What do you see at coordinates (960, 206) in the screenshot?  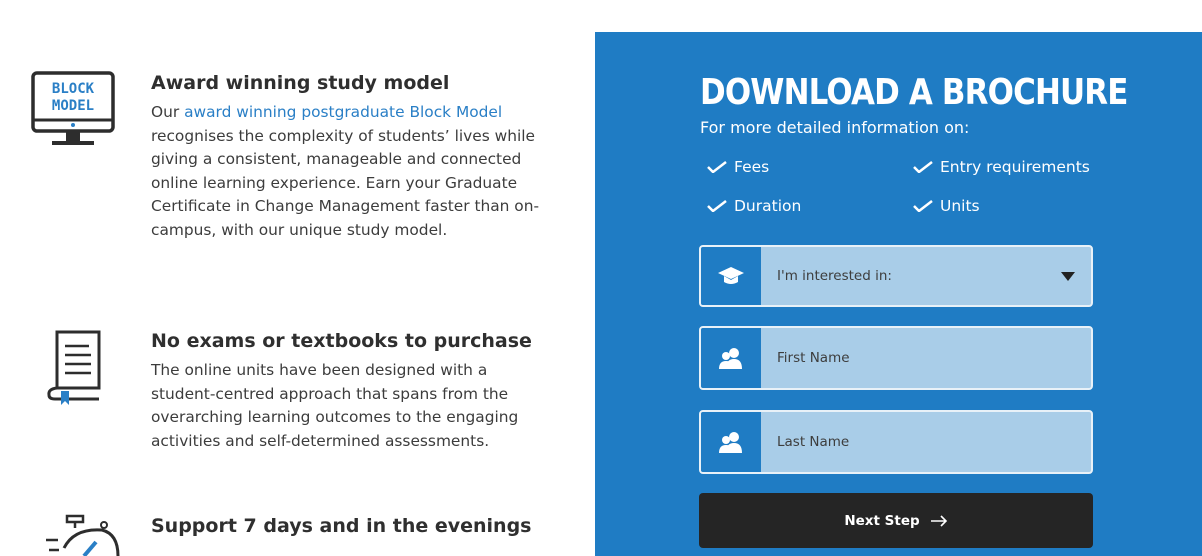 I see `check-label: Units` at bounding box center [960, 206].